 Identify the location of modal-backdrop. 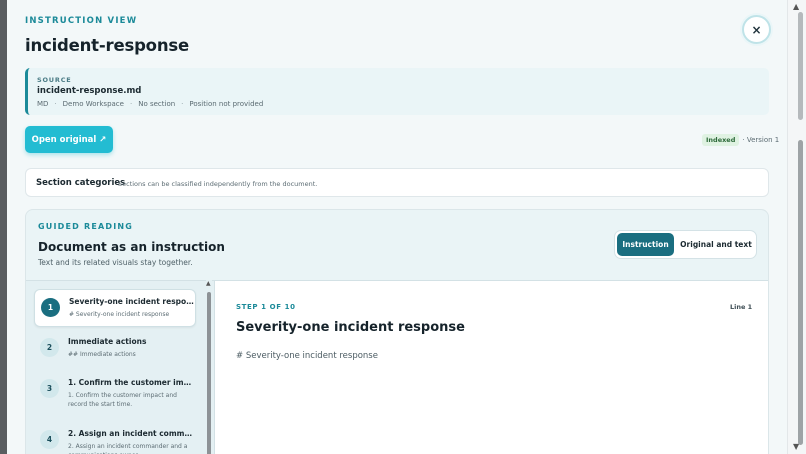
(3, 227).